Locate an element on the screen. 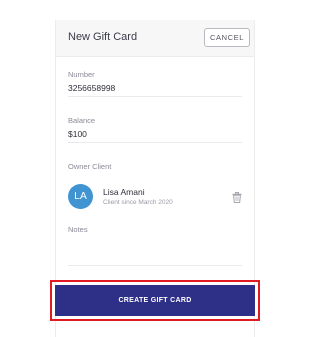  number-label: Number is located at coordinates (81, 74).